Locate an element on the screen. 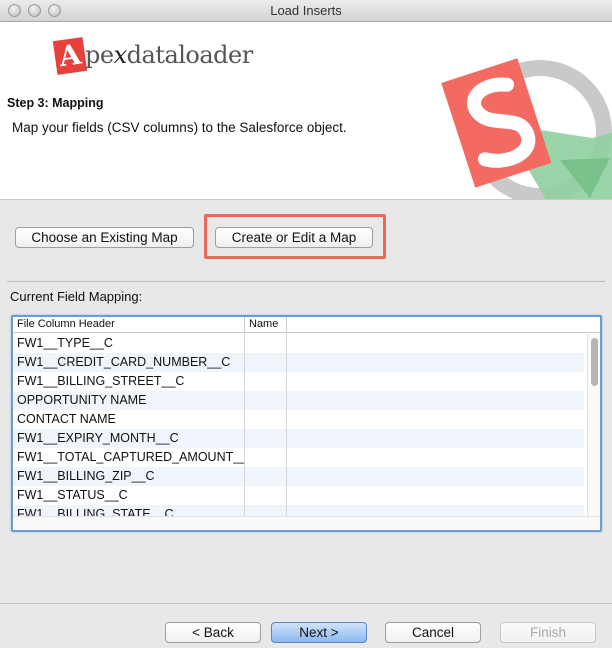  logo-wordmark: pexdataloader is located at coordinates (169, 55).